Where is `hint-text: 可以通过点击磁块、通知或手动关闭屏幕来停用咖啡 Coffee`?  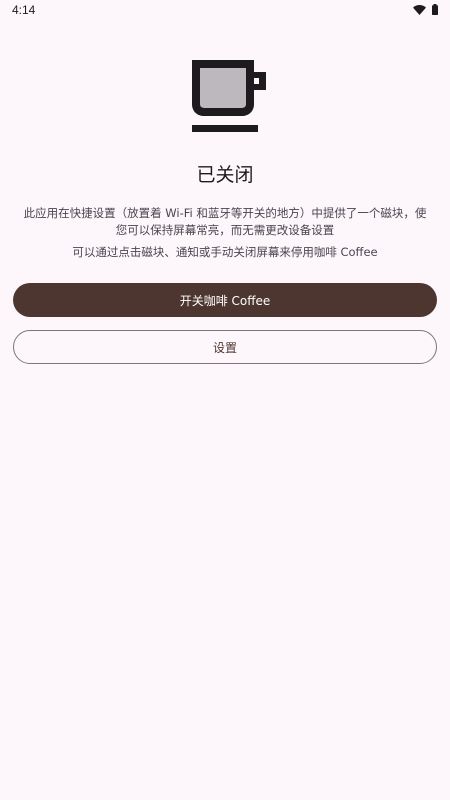 hint-text: 可以通过点击磁块、通知或手动关闭屏幕来停用咖啡 Coffee is located at coordinates (225, 252).